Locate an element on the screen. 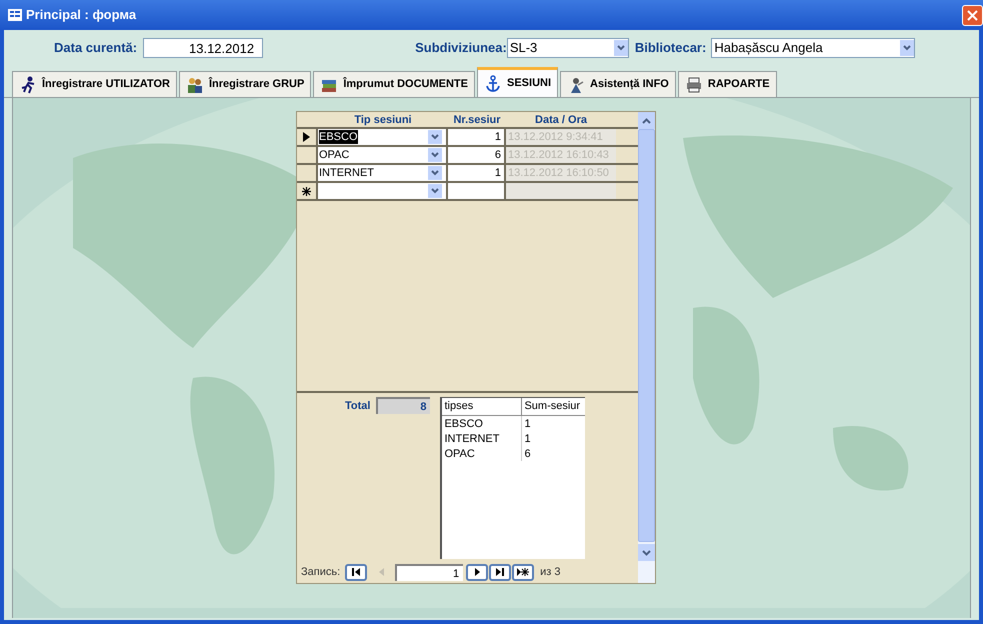  form-icon is located at coordinates (15, 15).